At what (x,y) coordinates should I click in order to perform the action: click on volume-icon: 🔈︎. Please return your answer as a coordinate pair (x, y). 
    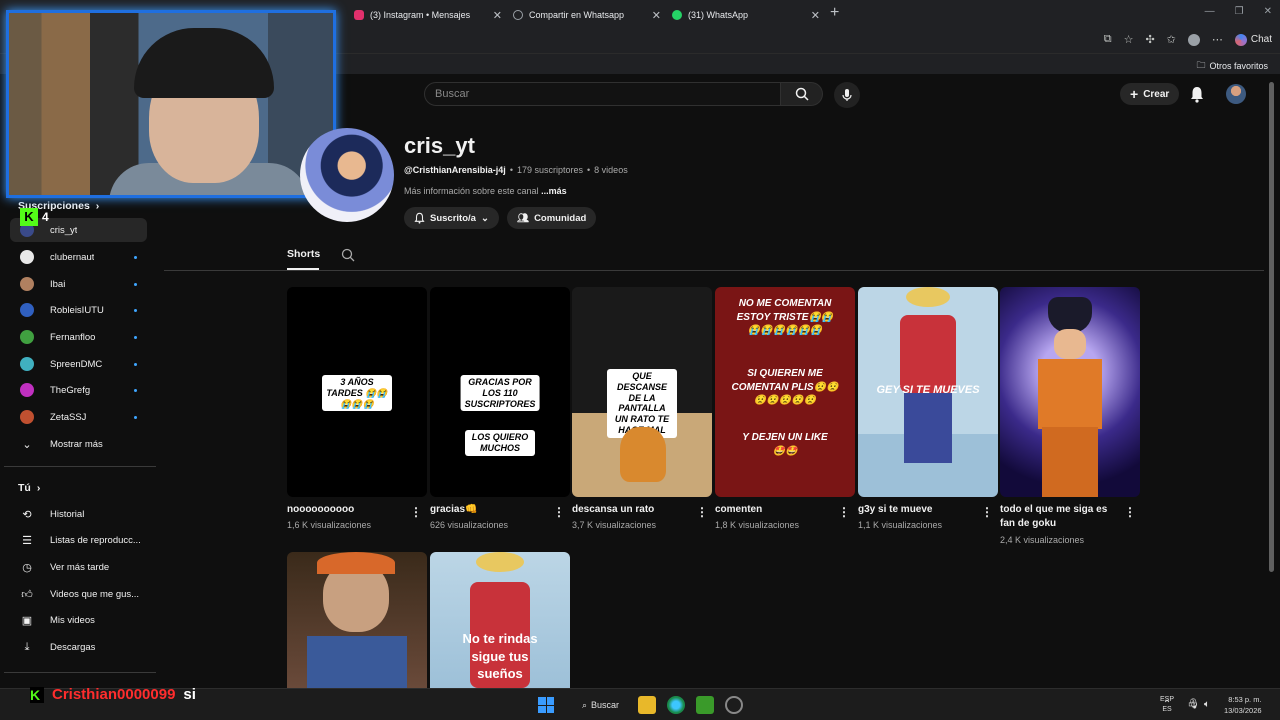
    Looking at the image, I should click on (1207, 704).